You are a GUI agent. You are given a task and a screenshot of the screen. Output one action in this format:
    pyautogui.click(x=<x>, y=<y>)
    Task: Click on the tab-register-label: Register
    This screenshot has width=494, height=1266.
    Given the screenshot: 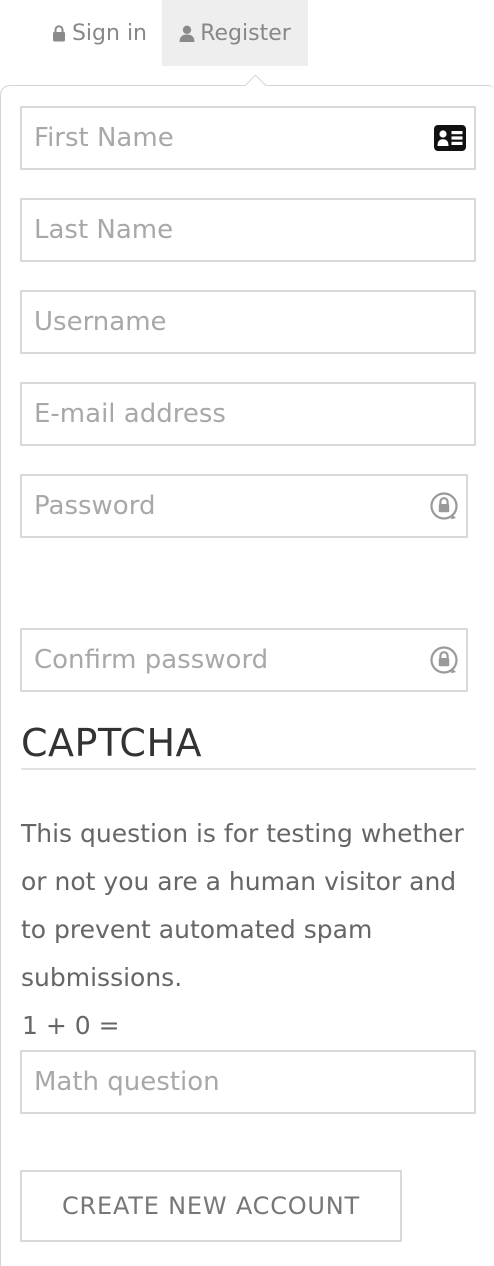 What is the action you would take?
    pyautogui.click(x=245, y=33)
    